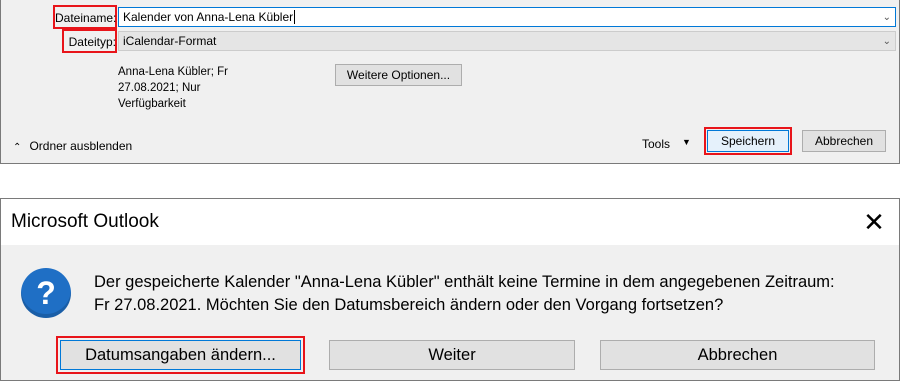  I want to click on filename-dropdown-chevron-icon: ⌄, so click(887, 17).